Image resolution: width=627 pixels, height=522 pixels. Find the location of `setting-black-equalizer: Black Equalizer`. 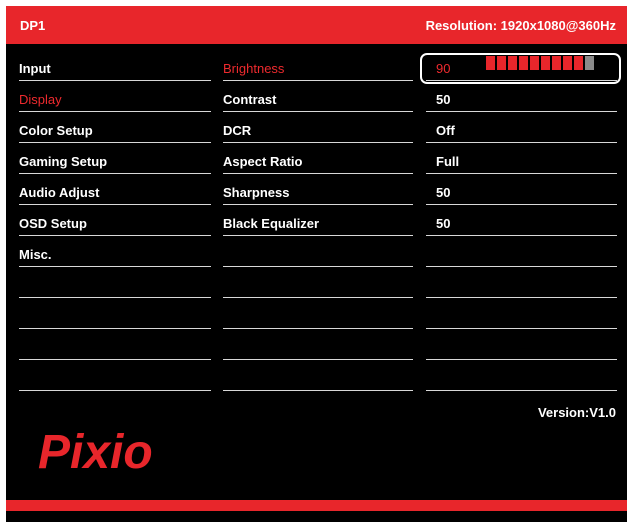

setting-black-equalizer: Black Equalizer is located at coordinates (318, 220).